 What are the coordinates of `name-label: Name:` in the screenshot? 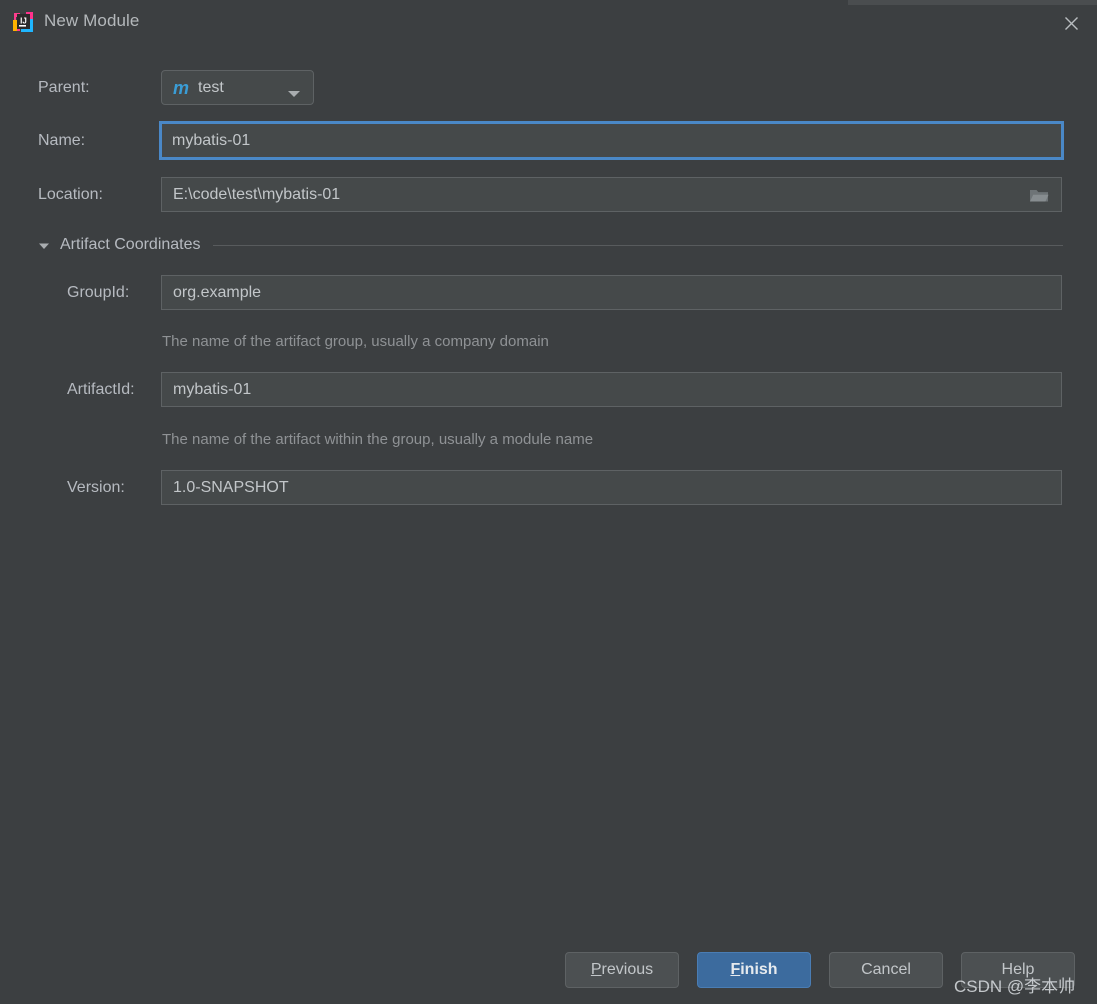 It's located at (62, 140).